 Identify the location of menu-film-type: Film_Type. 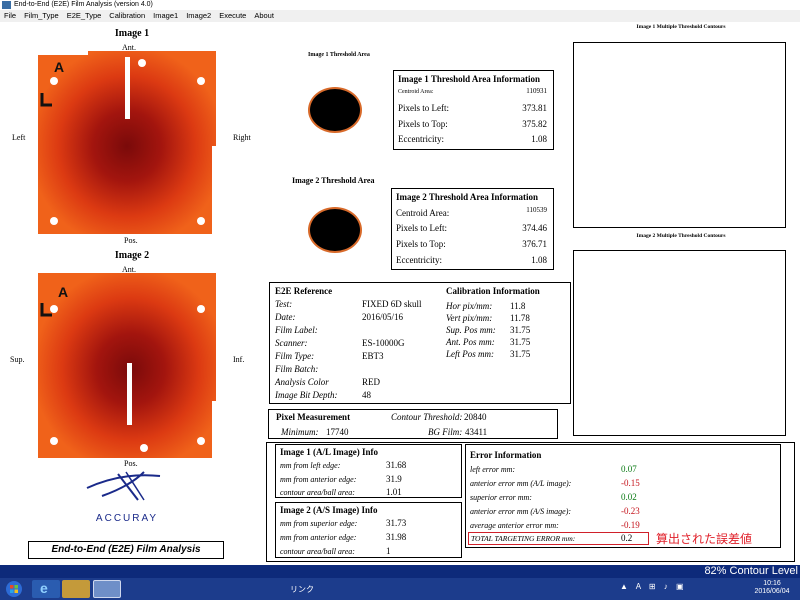
(41, 16).